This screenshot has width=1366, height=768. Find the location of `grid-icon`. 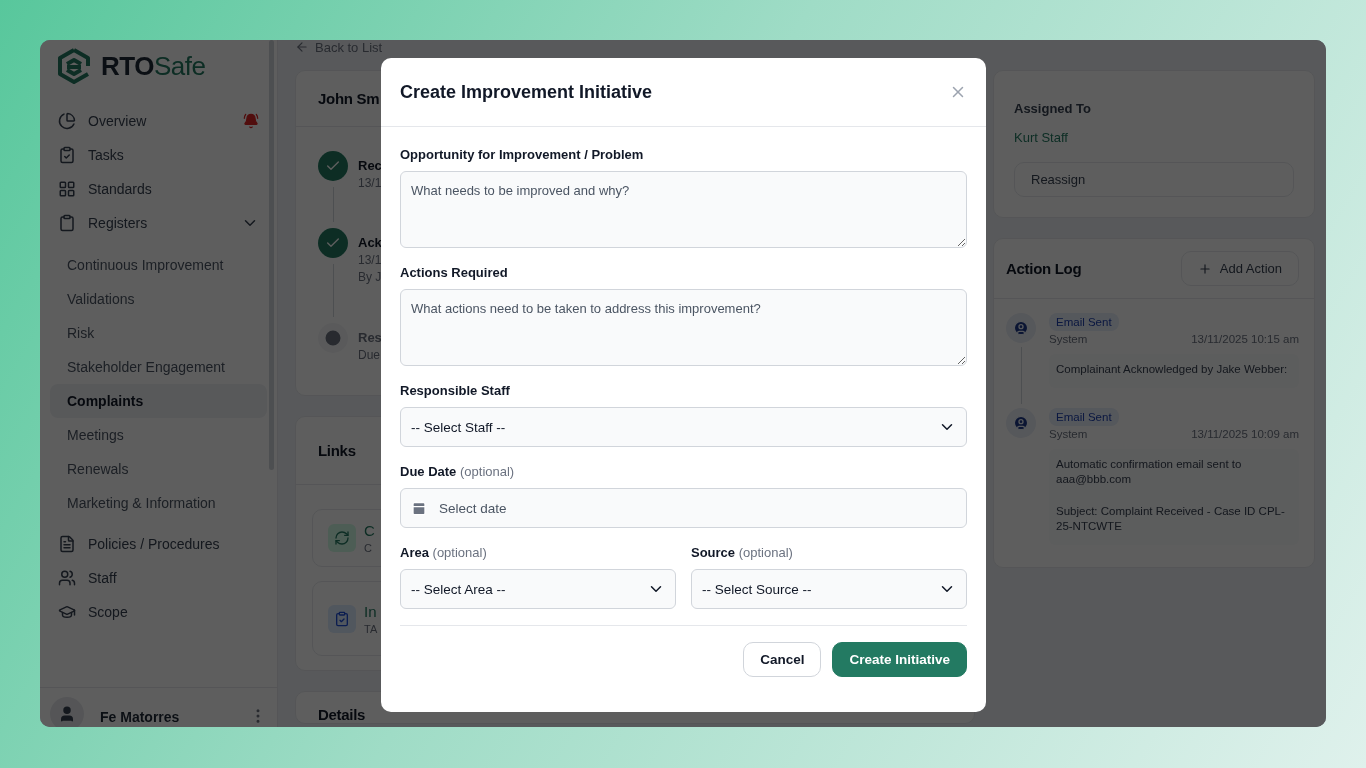

grid-icon is located at coordinates (67, 189).